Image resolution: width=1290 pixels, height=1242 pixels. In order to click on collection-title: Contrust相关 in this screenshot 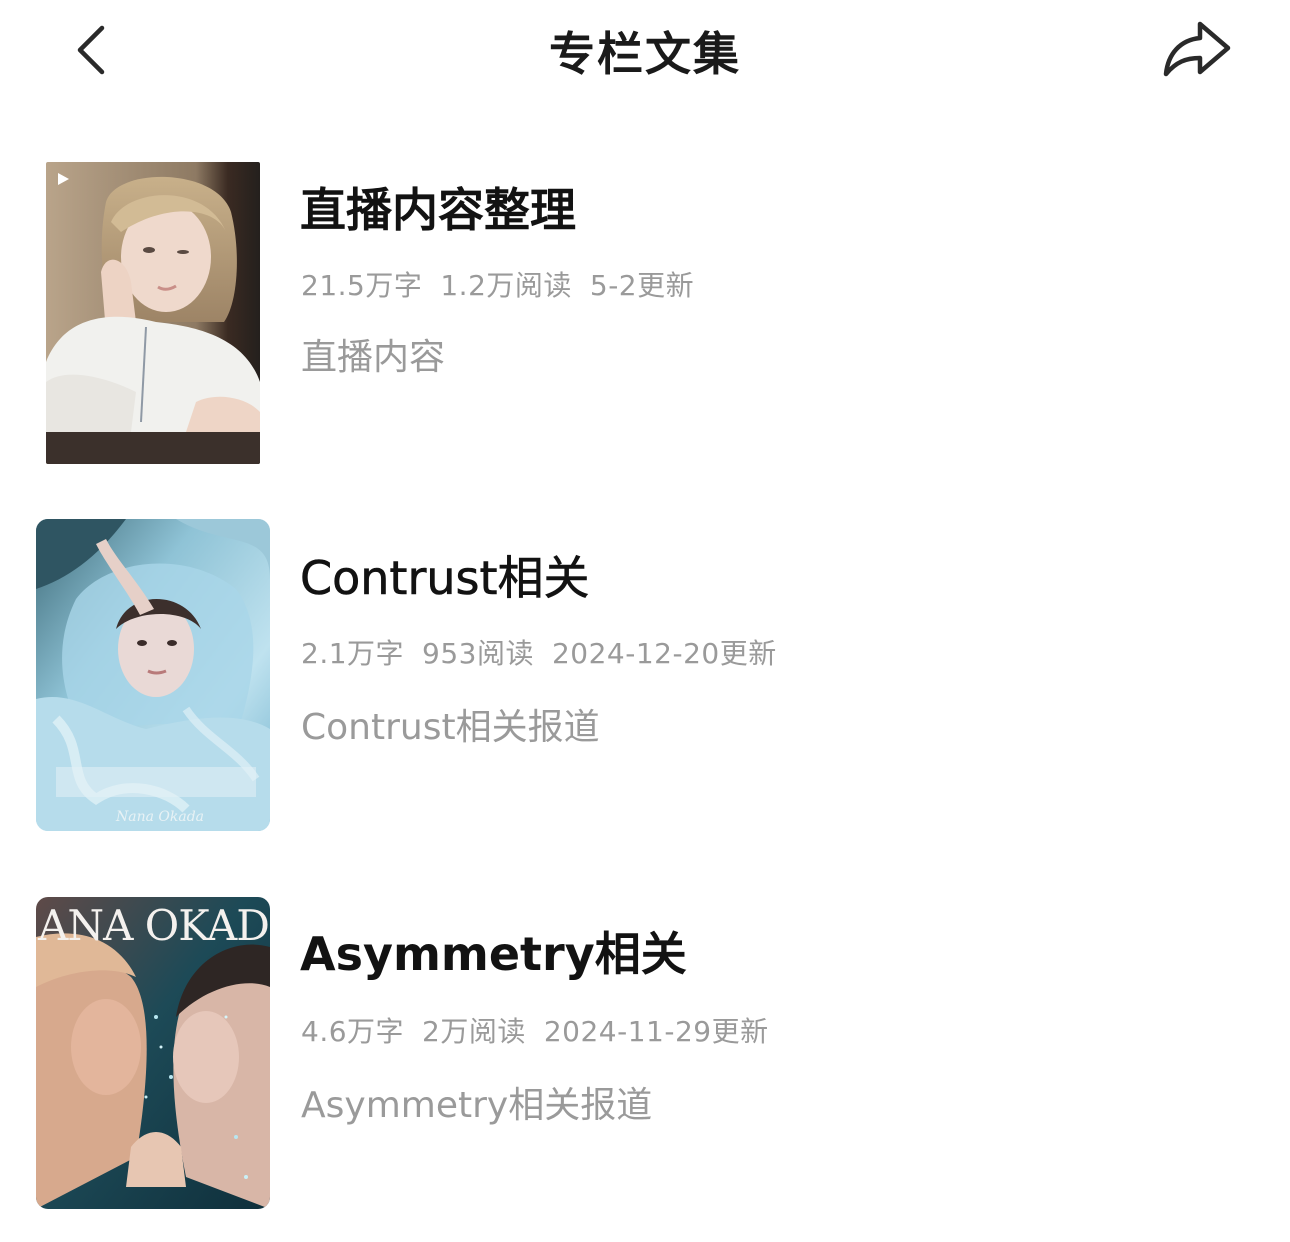, I will do `click(445, 578)`.